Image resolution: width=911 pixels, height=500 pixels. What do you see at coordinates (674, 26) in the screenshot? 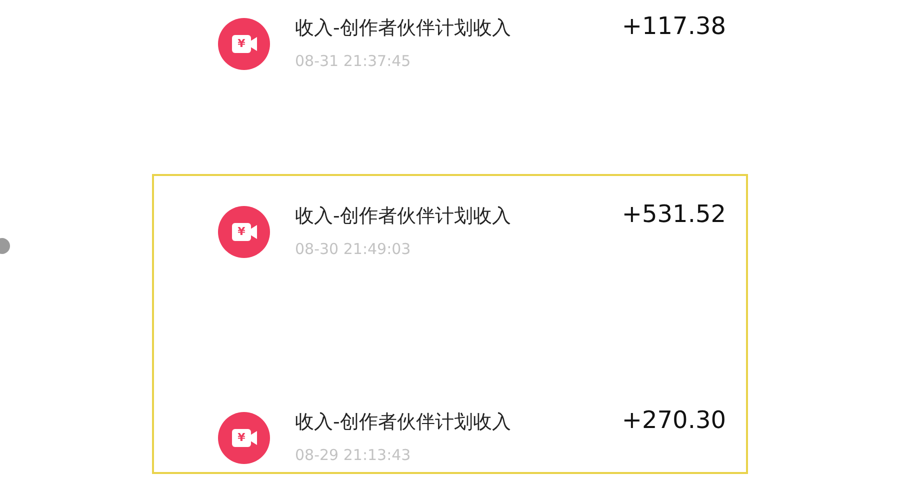
I see `transaction-amount: +117.38` at bounding box center [674, 26].